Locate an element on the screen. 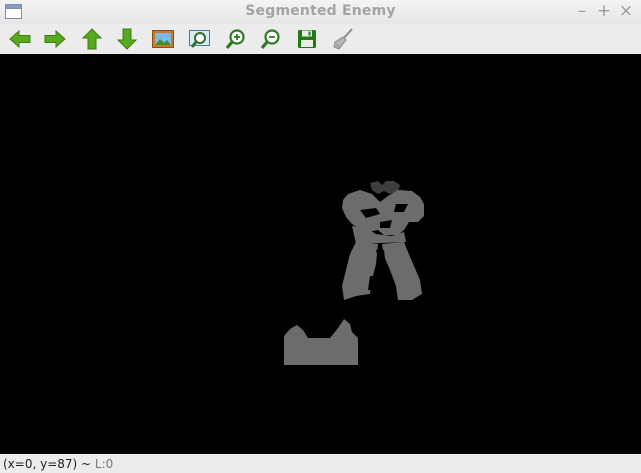 This screenshot has height=473, width=641. zoom-out-button is located at coordinates (271, 39).